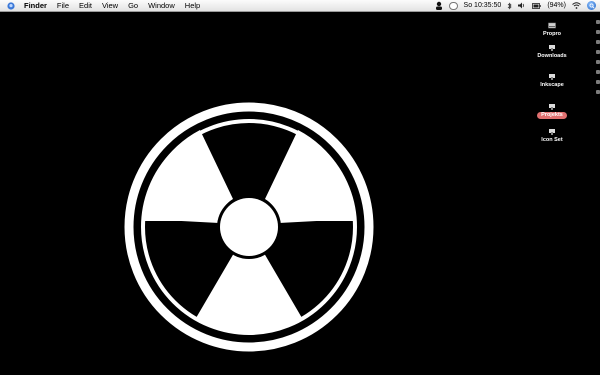 The height and width of the screenshot is (375, 600). I want to click on desktop-icon-label: Projekts, so click(552, 115).